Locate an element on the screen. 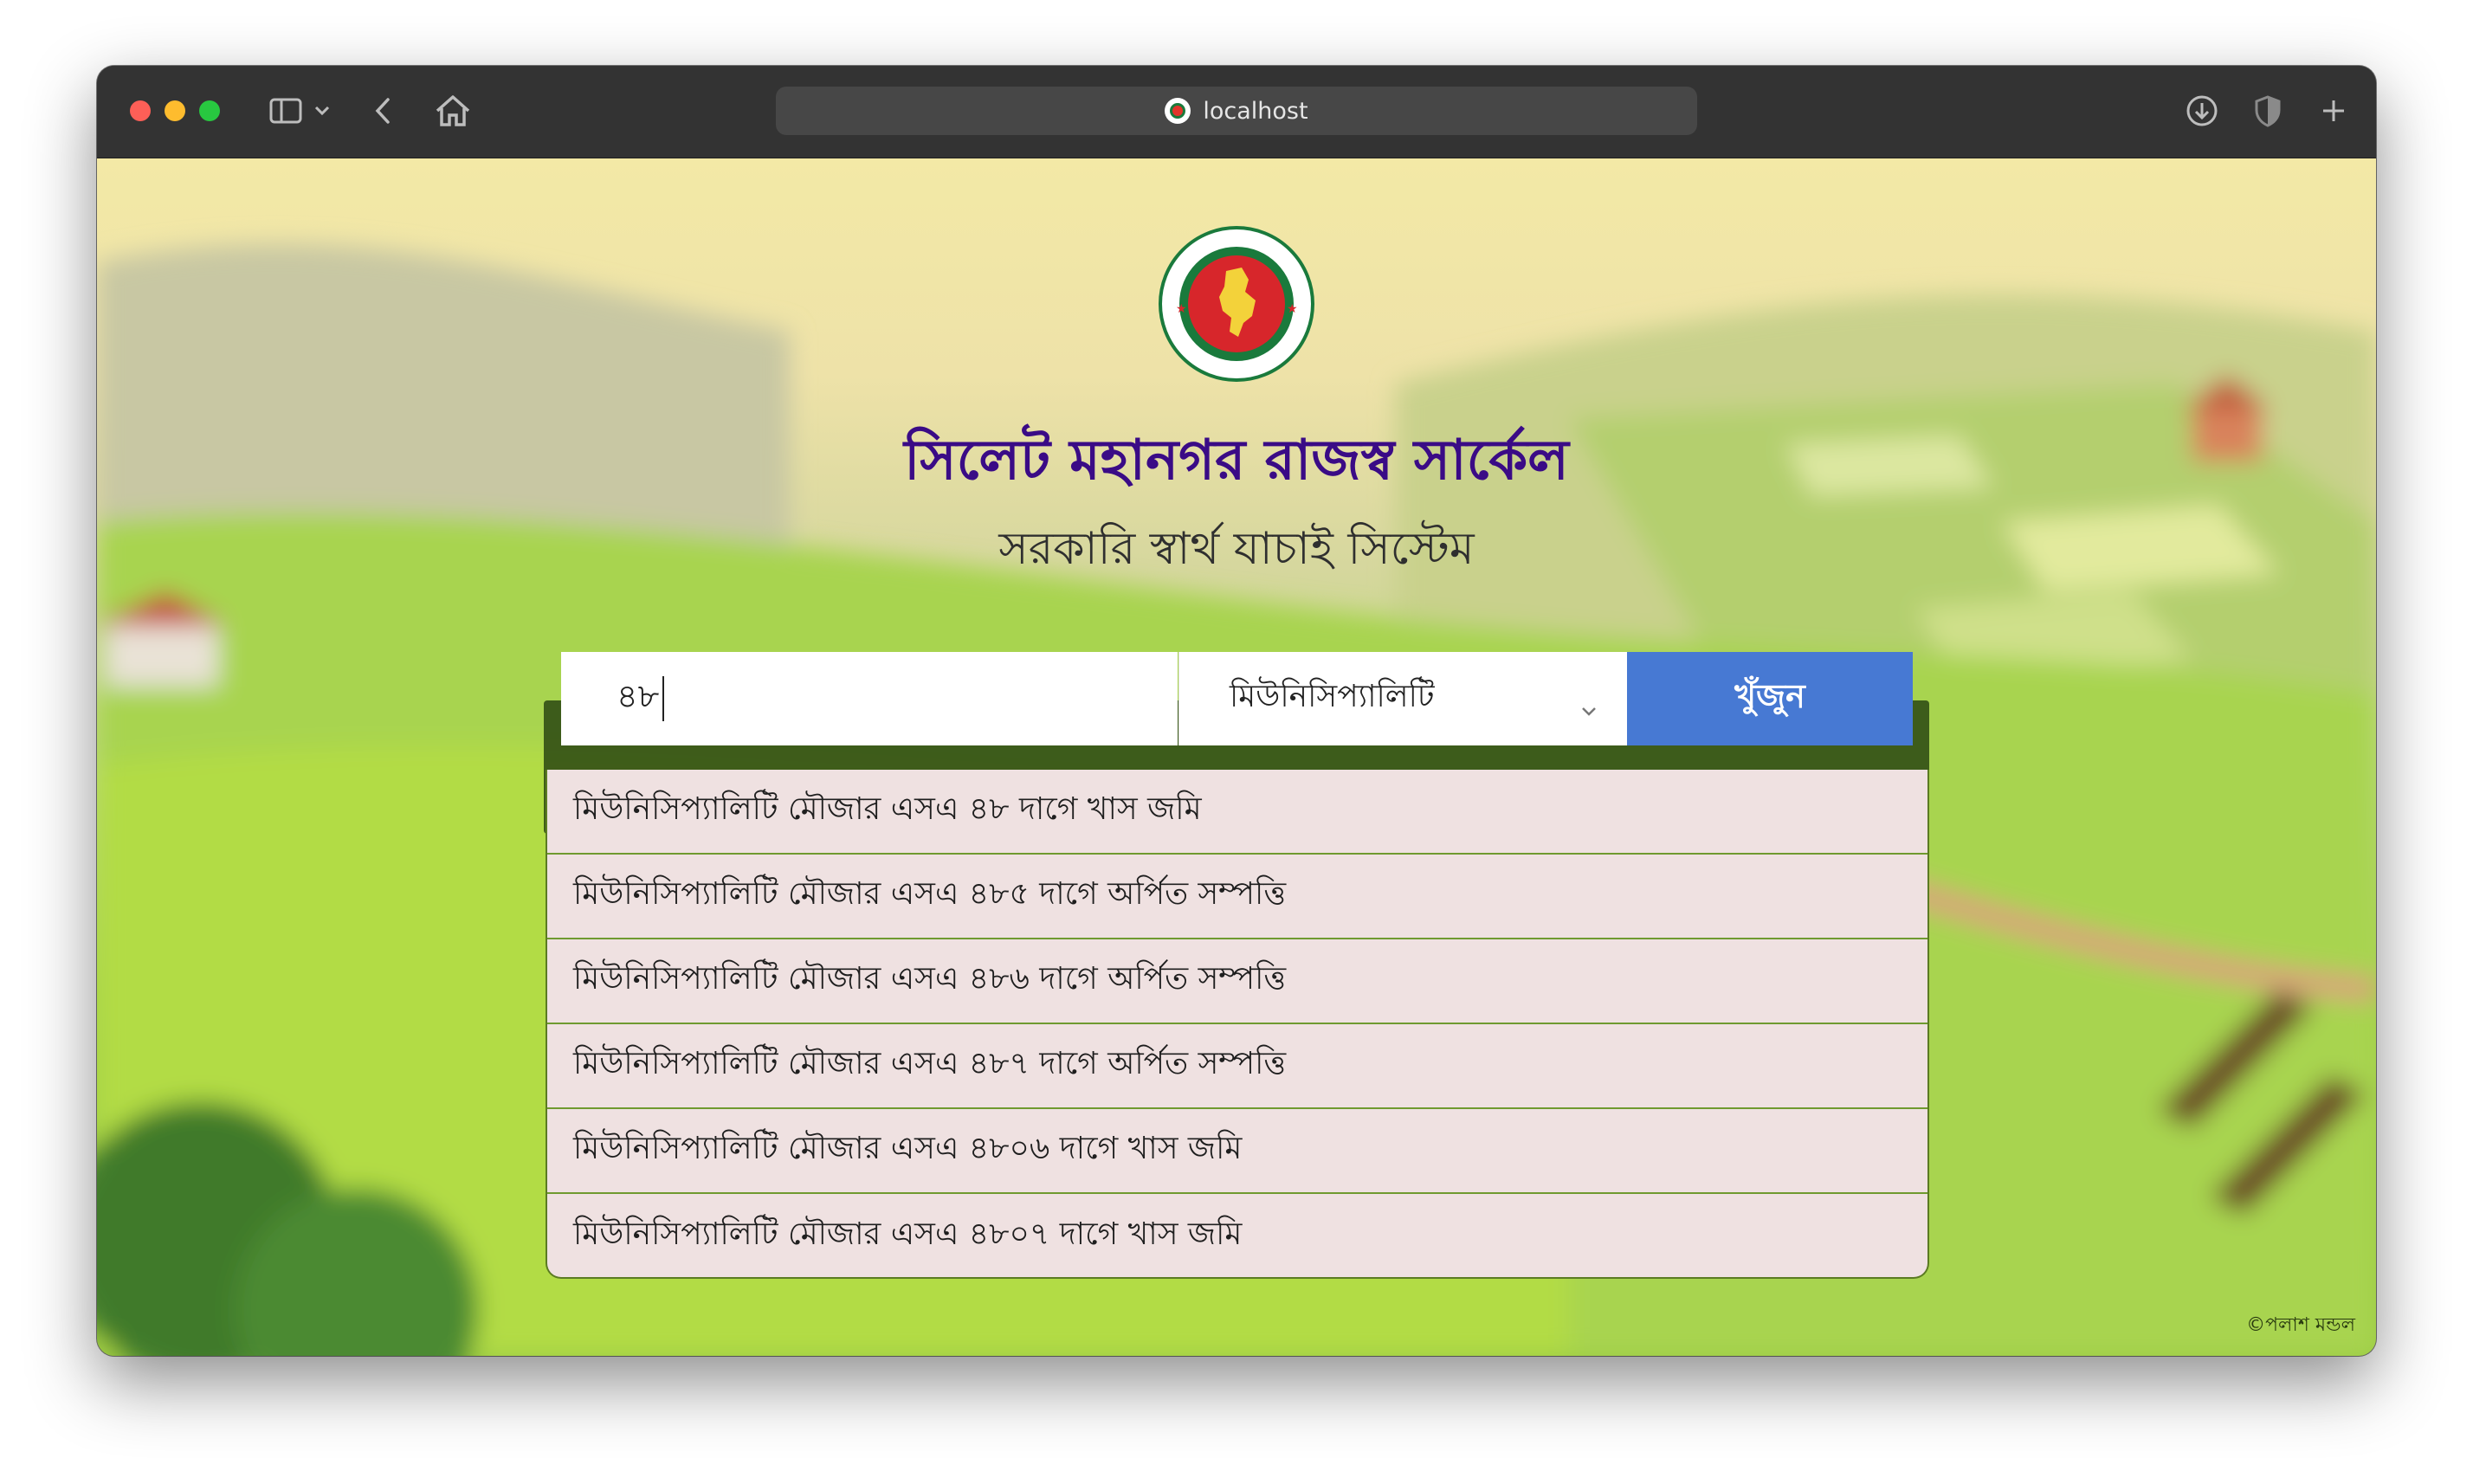 The width and height of the screenshot is (2473, 1484). sidebar-icon is located at coordinates (286, 111).